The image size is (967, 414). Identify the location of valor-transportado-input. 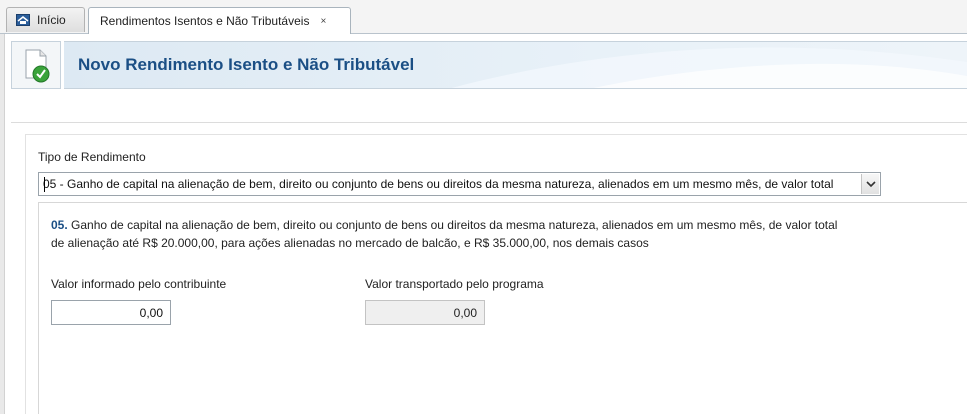
(425, 312).